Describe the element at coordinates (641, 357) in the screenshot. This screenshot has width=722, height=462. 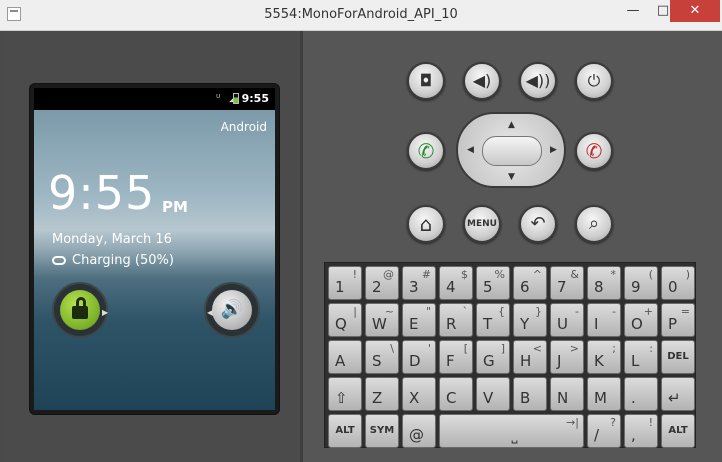
I see `key-l: L:` at that location.